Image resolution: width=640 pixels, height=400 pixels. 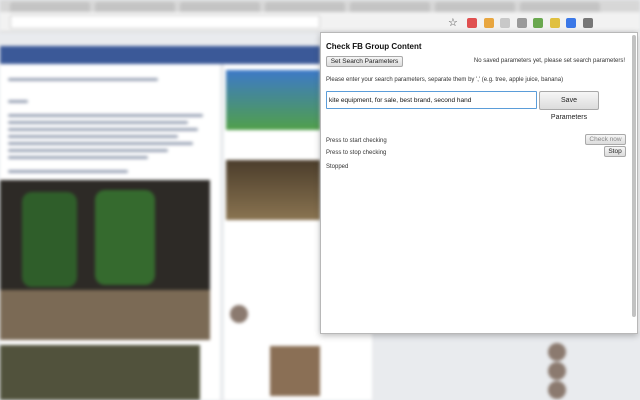 I want to click on set-search-parameters-button: Set Search Parameters, so click(x=364, y=61).